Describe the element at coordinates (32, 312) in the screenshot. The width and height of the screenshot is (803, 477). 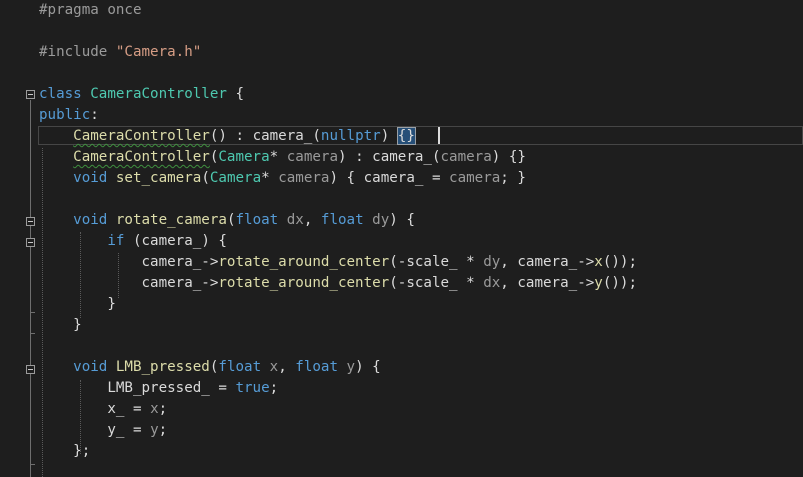
I see `fold-end-if` at that location.